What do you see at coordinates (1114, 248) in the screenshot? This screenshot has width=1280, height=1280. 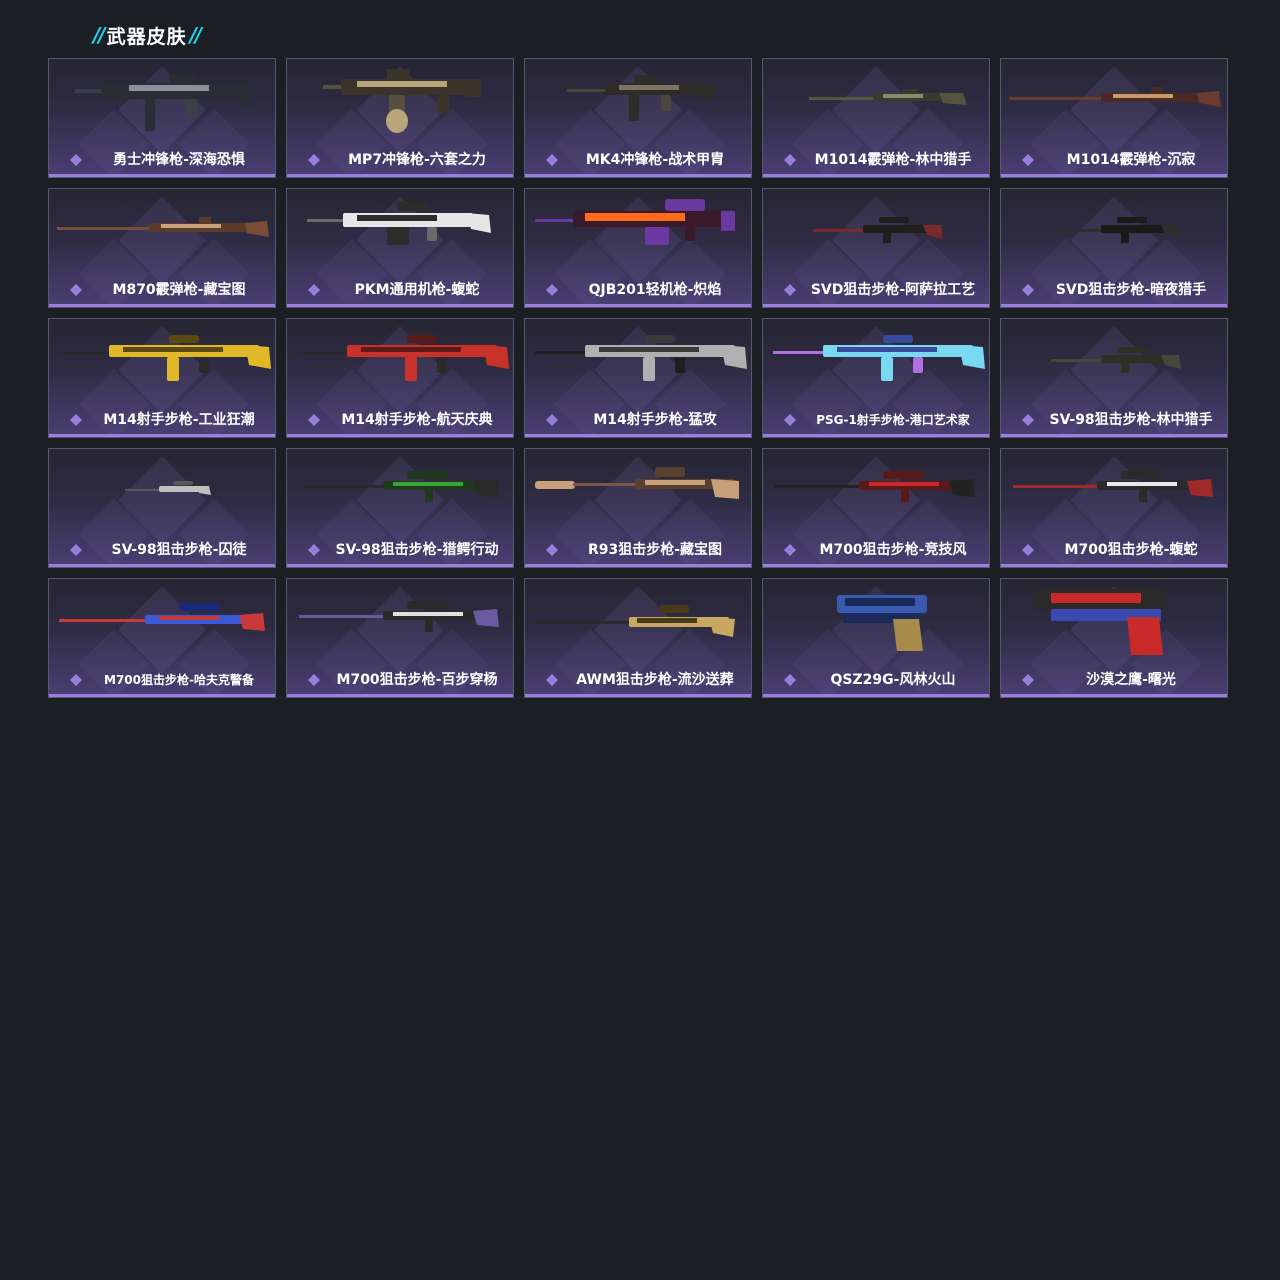 I see `skin-card: SVD狙击步枪-暗夜猎手` at bounding box center [1114, 248].